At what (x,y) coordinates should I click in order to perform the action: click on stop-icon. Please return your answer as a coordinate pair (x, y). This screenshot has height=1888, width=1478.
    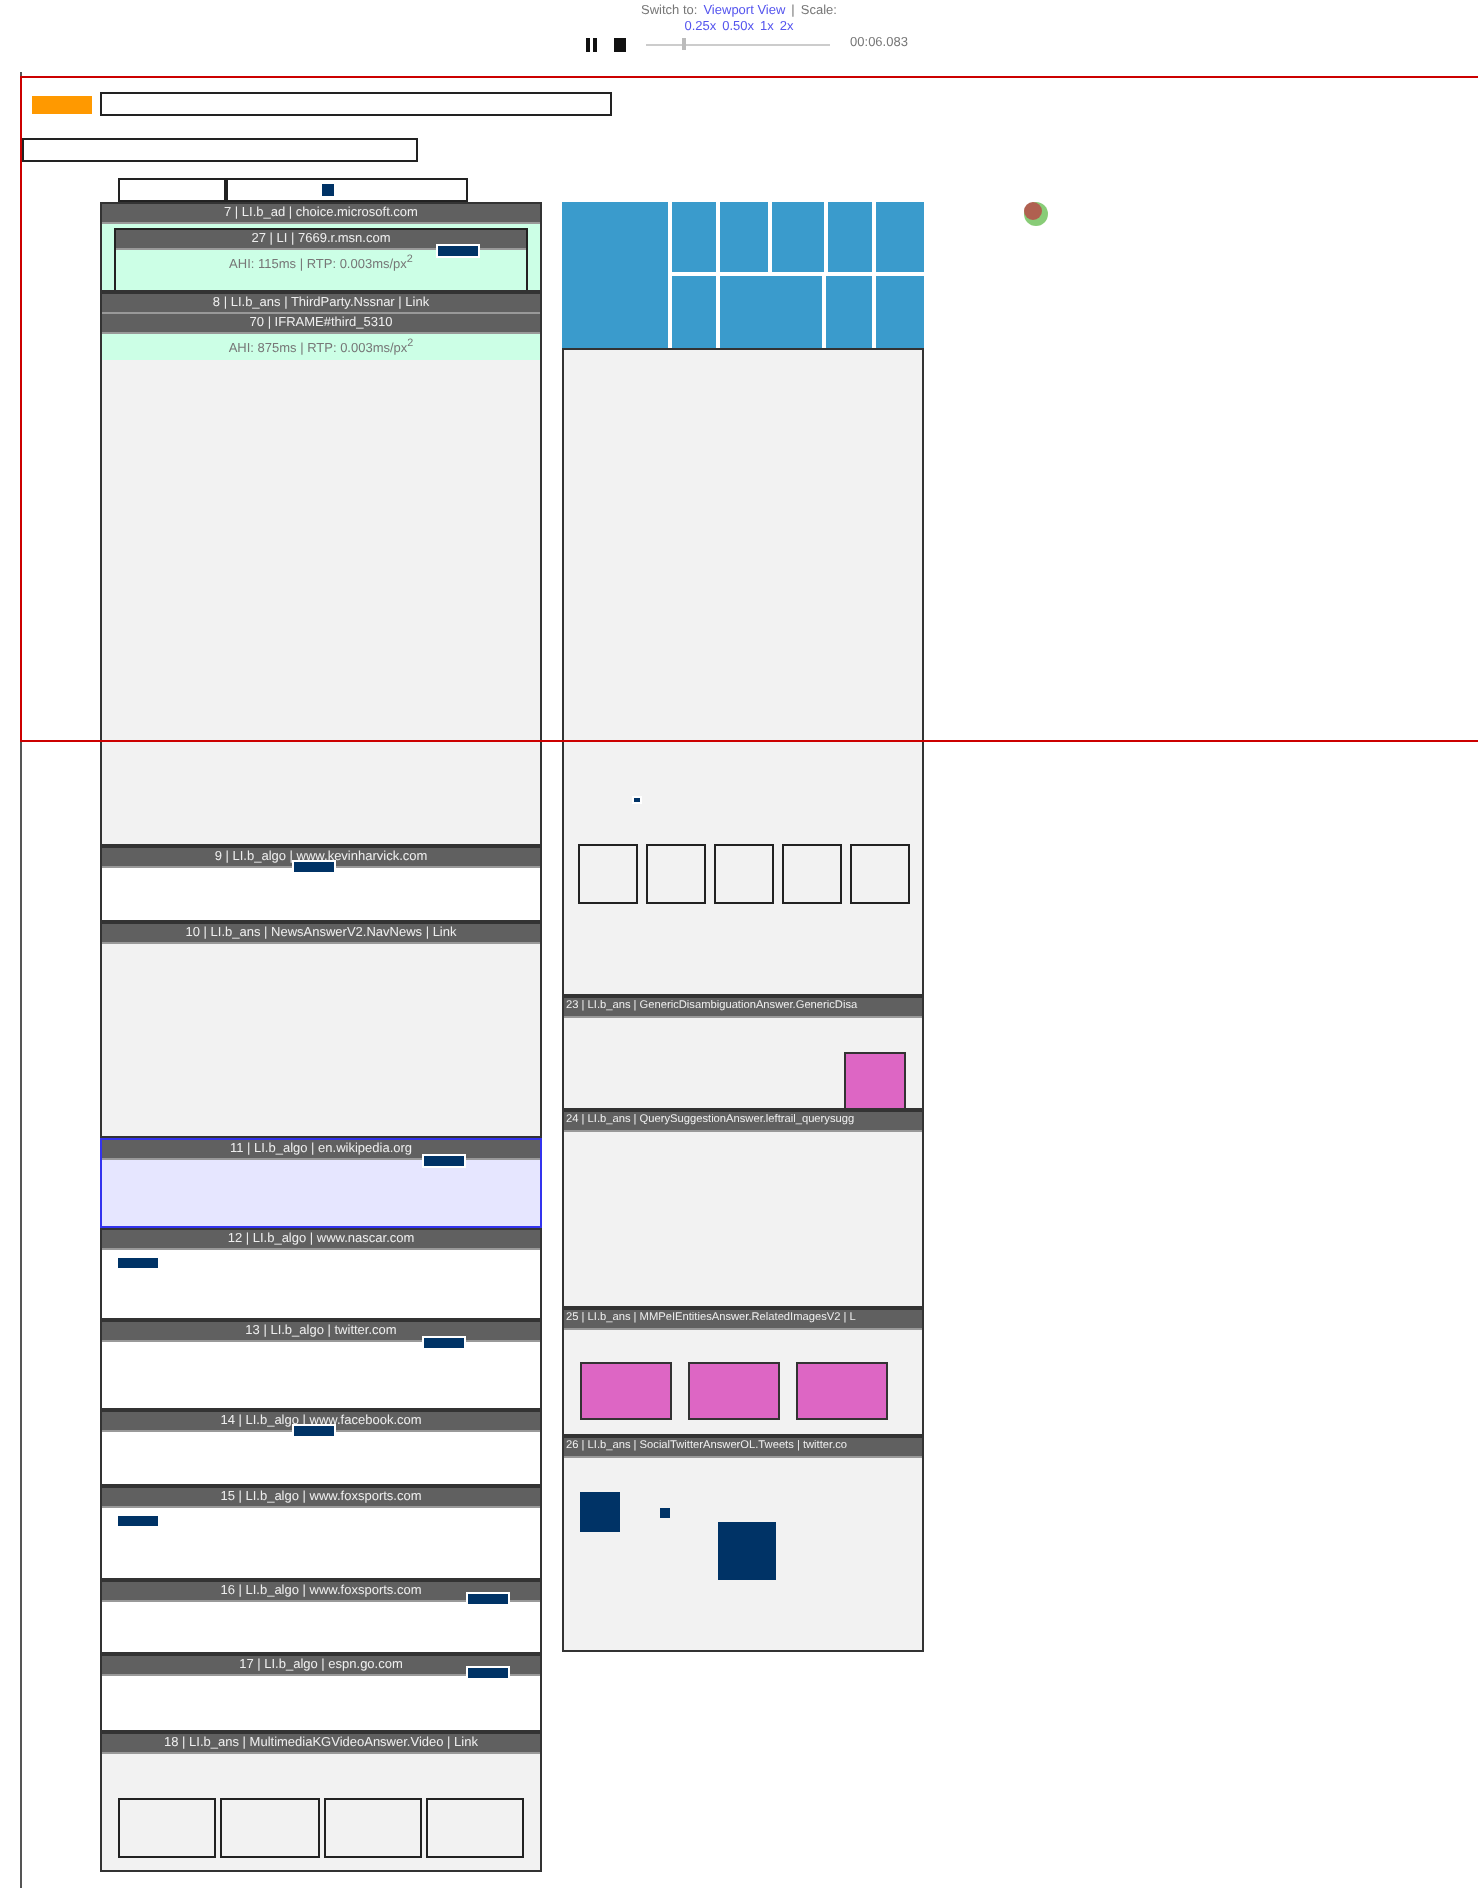
    Looking at the image, I should click on (620, 44).